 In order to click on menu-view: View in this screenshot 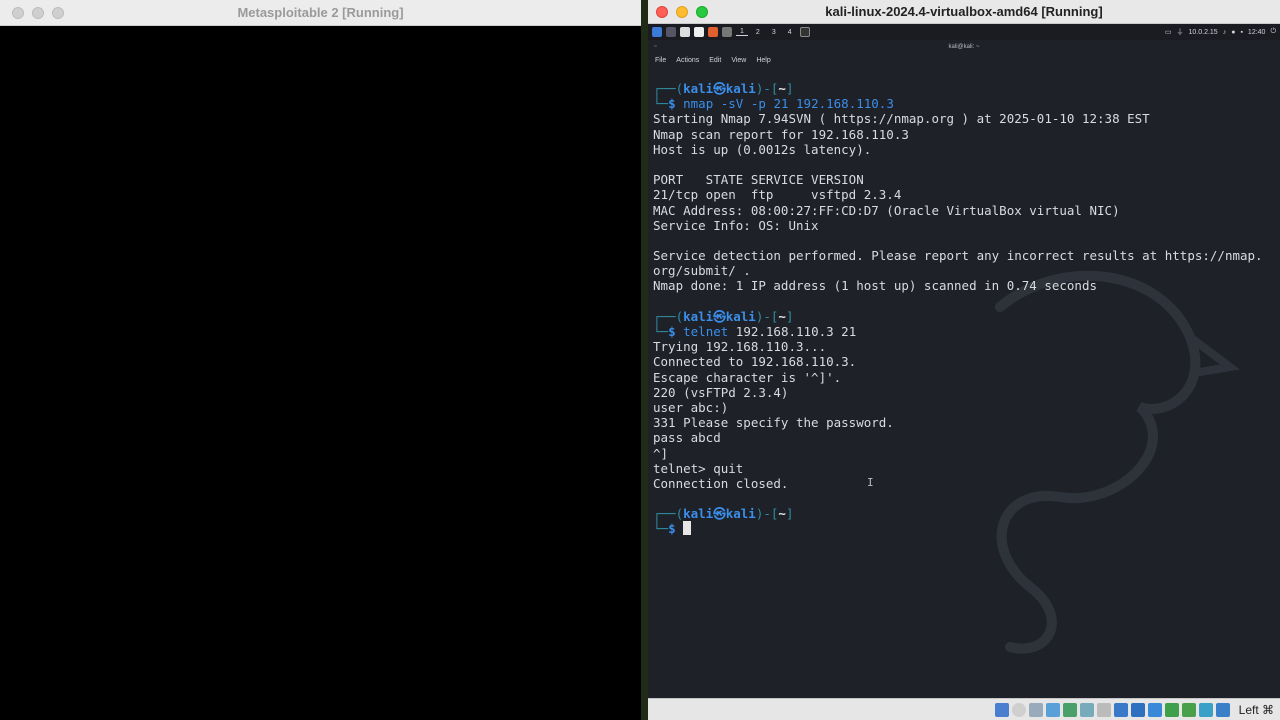, I will do `click(738, 60)`.